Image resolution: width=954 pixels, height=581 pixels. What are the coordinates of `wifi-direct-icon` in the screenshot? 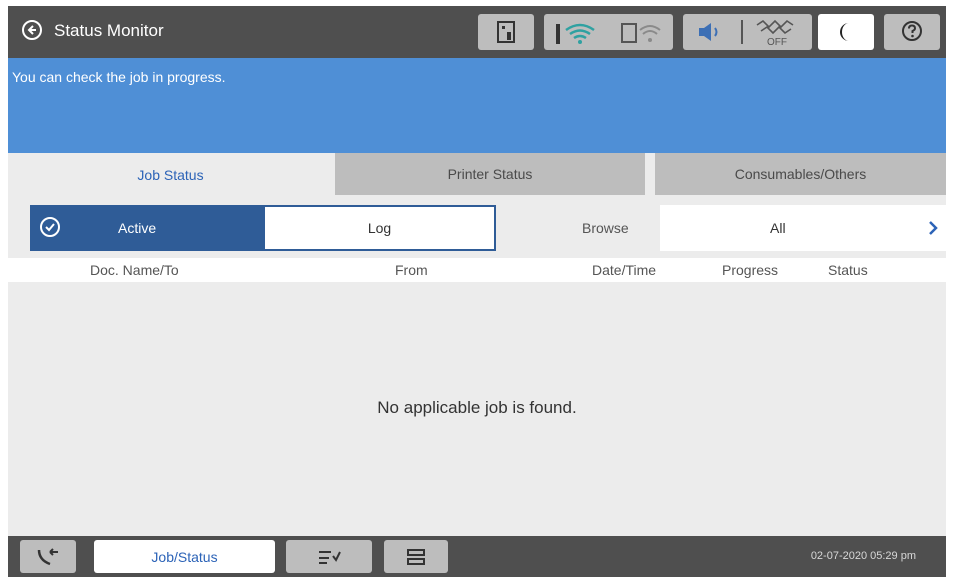 It's located at (641, 33).